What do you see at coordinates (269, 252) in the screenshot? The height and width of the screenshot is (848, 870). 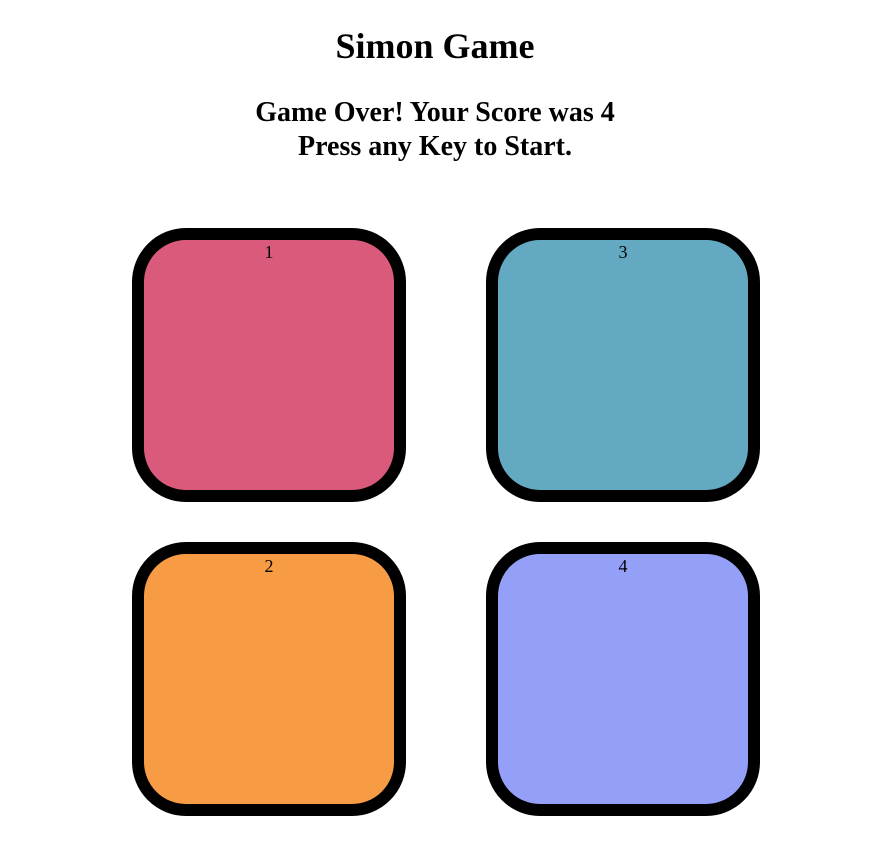 I see `simon-button-label: 1` at bounding box center [269, 252].